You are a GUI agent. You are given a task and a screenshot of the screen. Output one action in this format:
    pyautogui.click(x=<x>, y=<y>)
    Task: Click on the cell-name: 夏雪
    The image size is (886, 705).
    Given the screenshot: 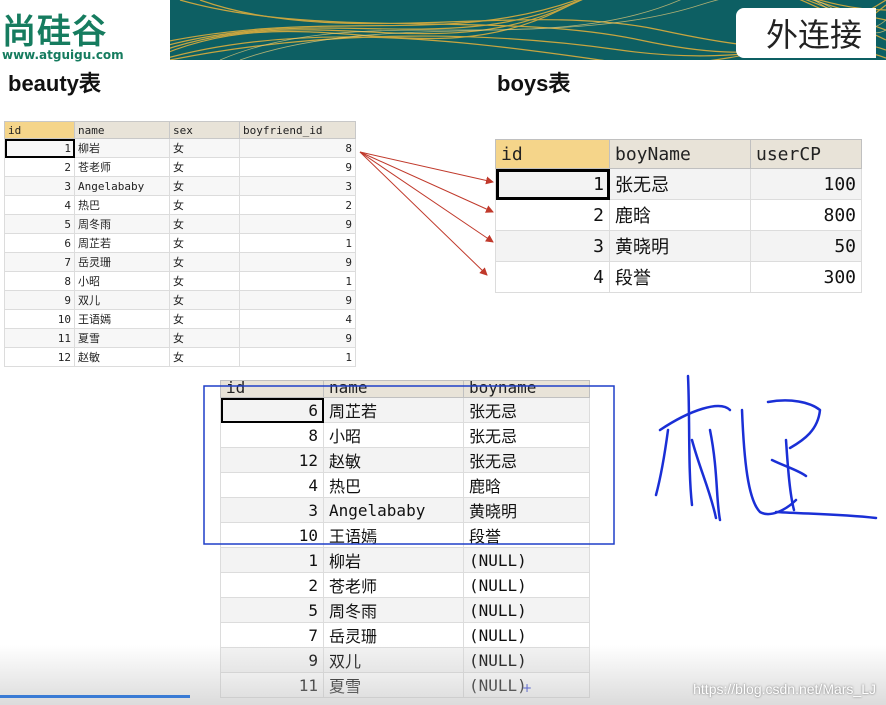 What is the action you would take?
    pyautogui.click(x=393, y=685)
    